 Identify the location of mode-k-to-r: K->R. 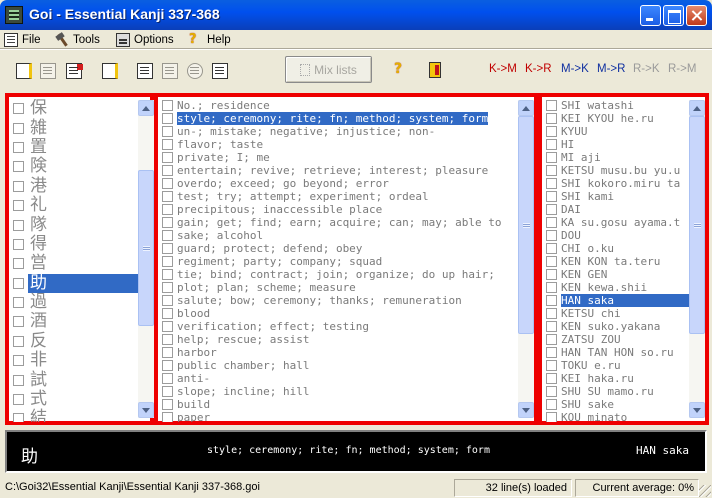
(538, 69).